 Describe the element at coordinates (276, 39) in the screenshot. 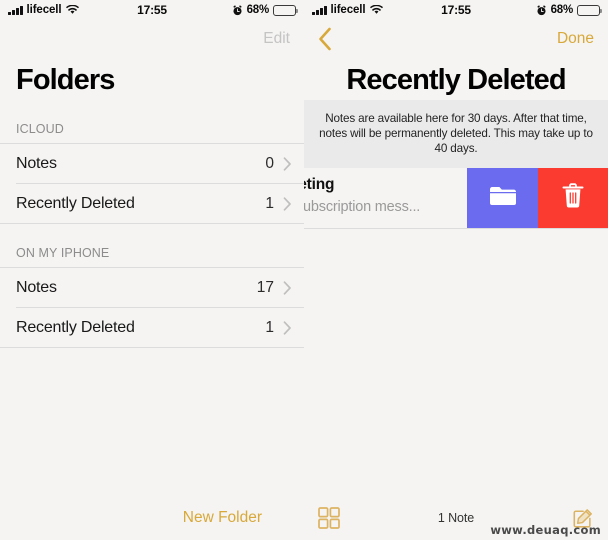

I see `edit-button: Edit` at that location.